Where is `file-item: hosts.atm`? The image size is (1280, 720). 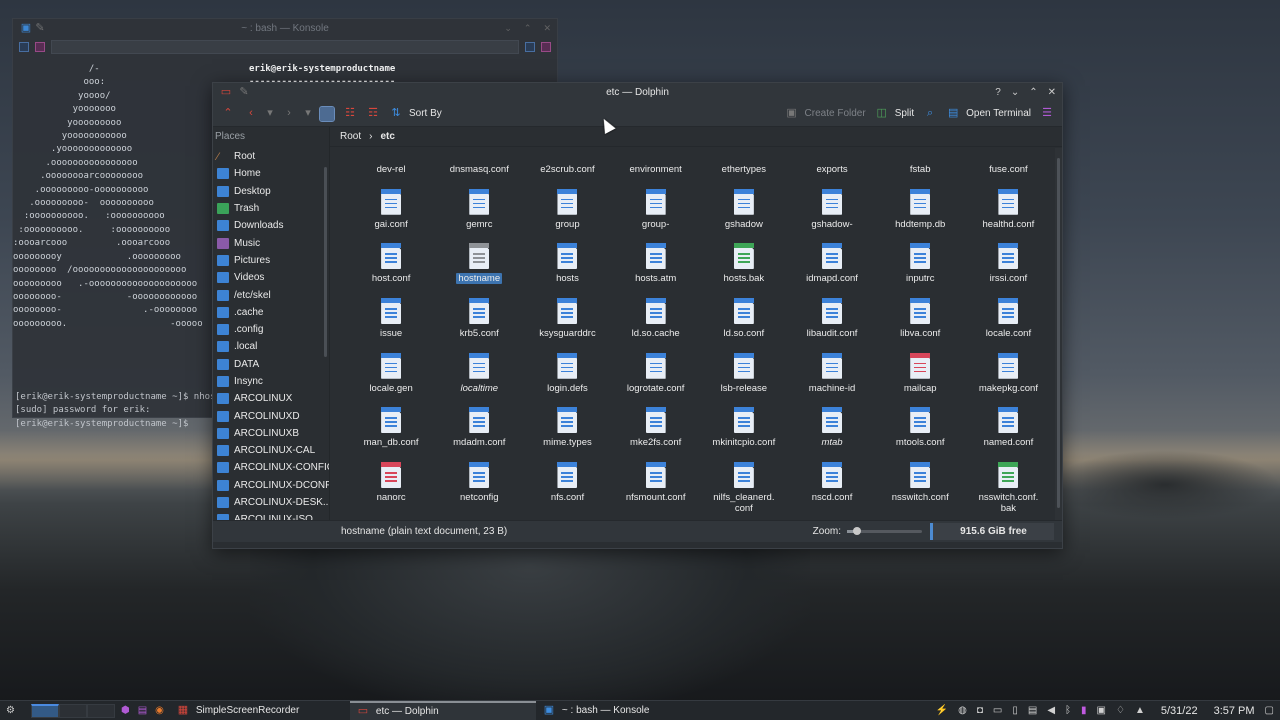
file-item: hosts.atm is located at coordinates (656, 268).